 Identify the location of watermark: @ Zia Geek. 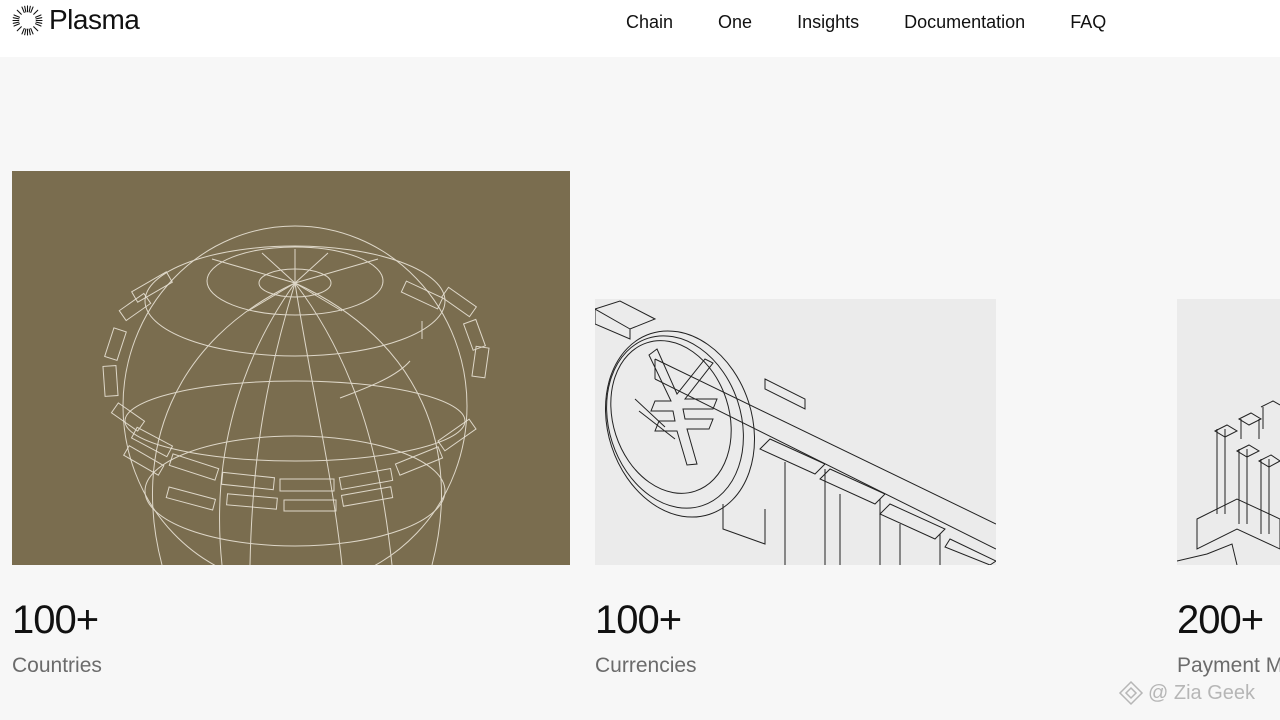
(1186, 693).